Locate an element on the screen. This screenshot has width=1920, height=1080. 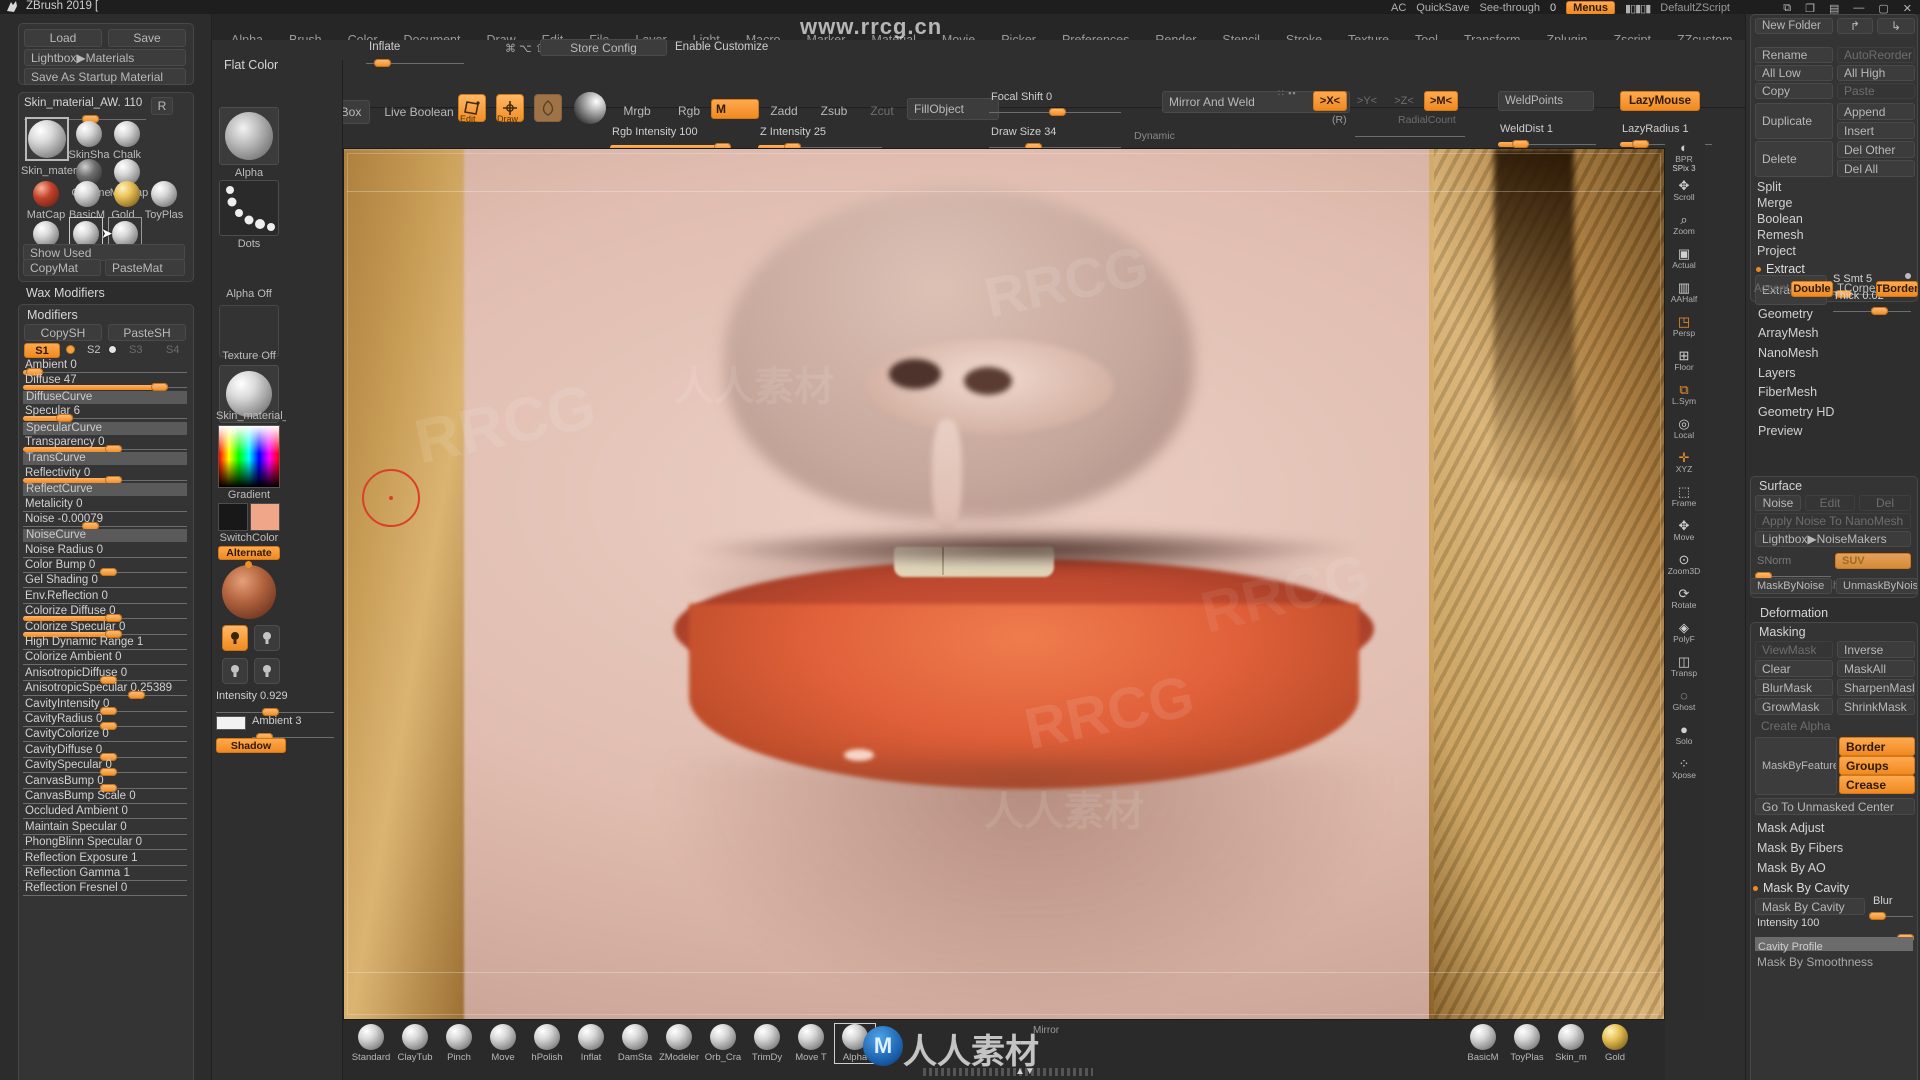
tool-section-geometry: Geometry is located at coordinates (1833, 314).